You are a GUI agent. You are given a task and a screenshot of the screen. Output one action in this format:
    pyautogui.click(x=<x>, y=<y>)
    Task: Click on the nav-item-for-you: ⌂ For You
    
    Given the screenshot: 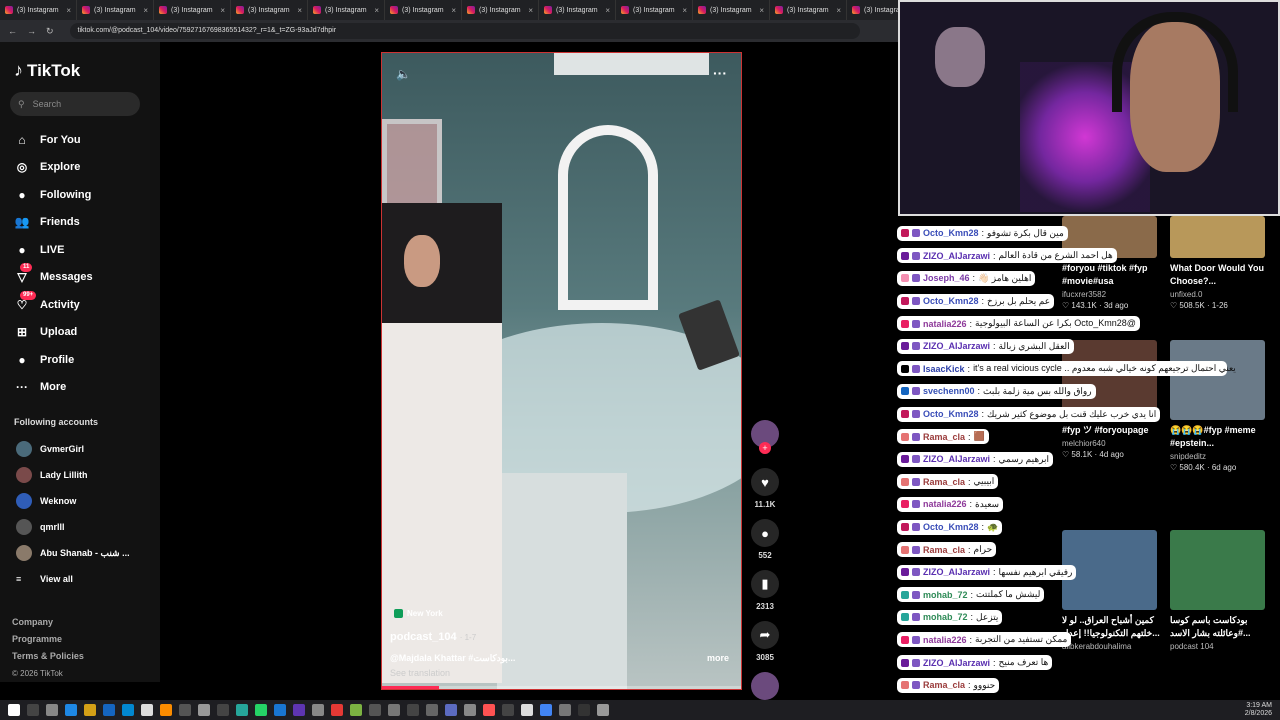 What is the action you would take?
    pyautogui.click(x=80, y=140)
    